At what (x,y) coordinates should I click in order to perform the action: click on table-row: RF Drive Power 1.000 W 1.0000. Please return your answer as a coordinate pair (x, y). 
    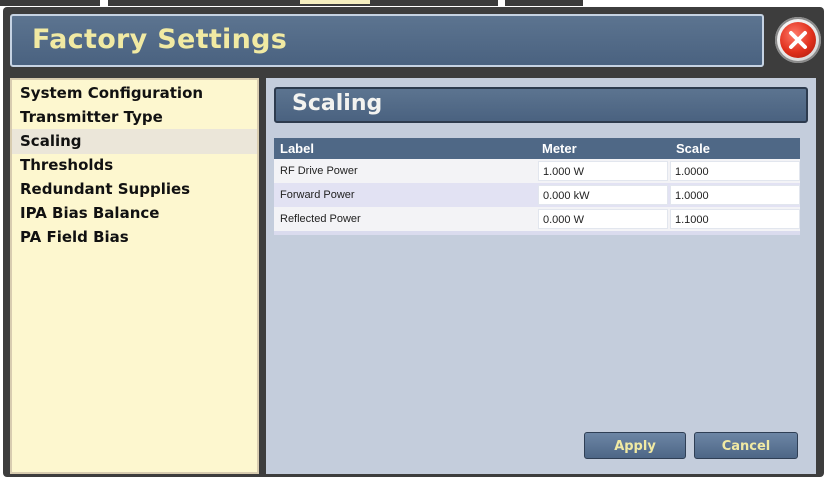
    Looking at the image, I should click on (537, 171).